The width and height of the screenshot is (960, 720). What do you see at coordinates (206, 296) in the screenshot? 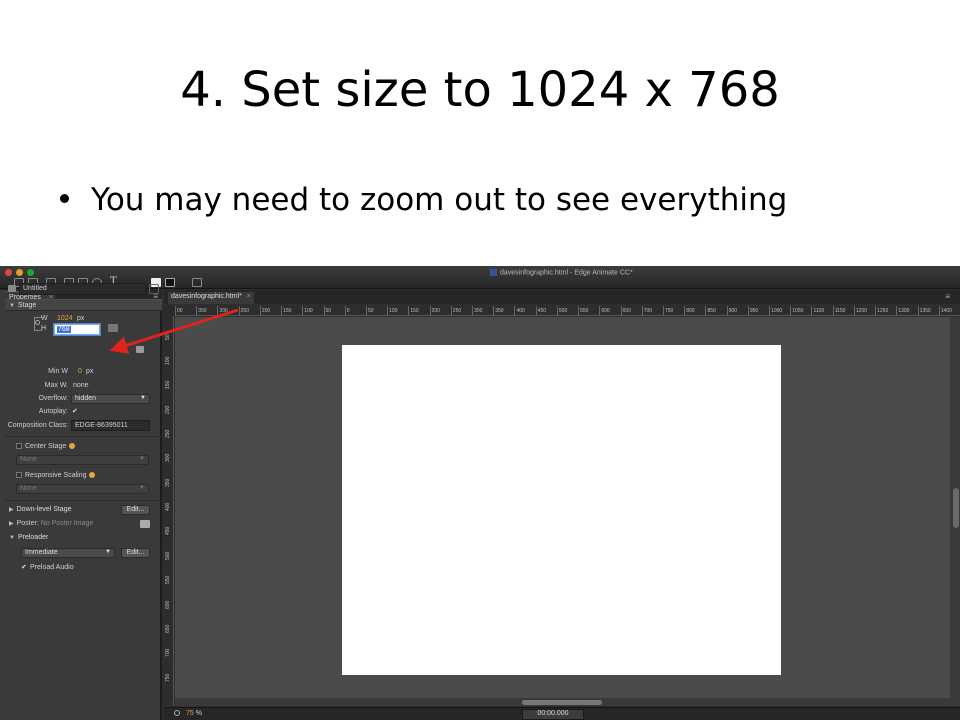
I see `document-tab-label: davesinfographic.html*` at bounding box center [206, 296].